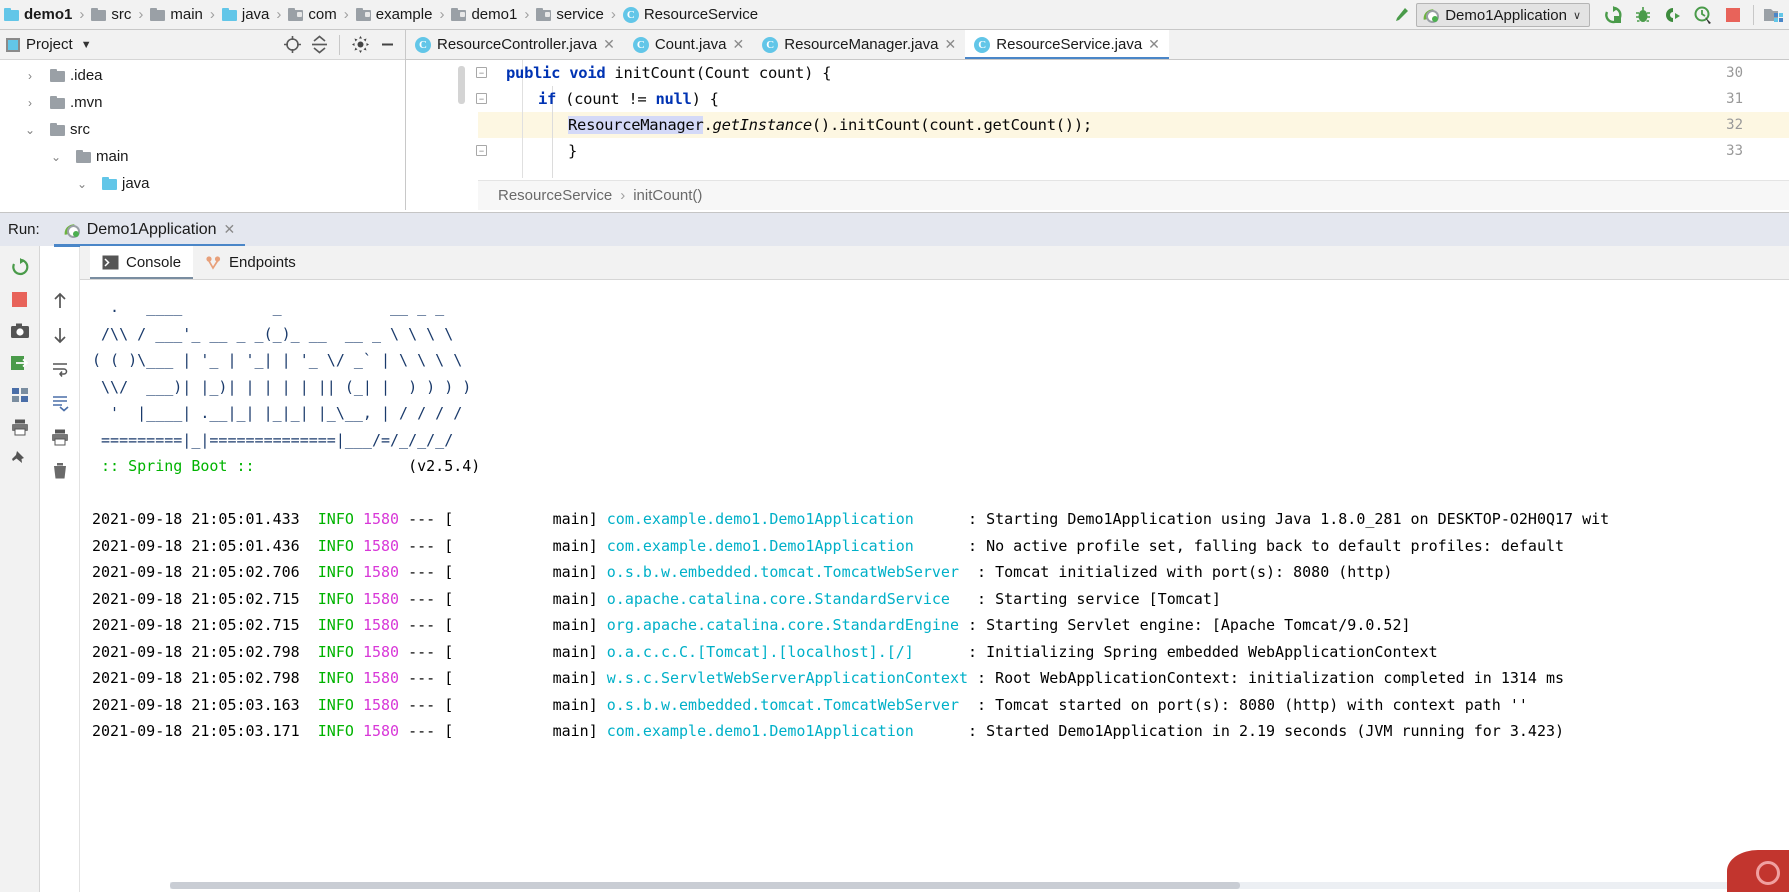 This screenshot has height=892, width=1789. I want to click on tab-endpoints: Endpoints, so click(250, 262).